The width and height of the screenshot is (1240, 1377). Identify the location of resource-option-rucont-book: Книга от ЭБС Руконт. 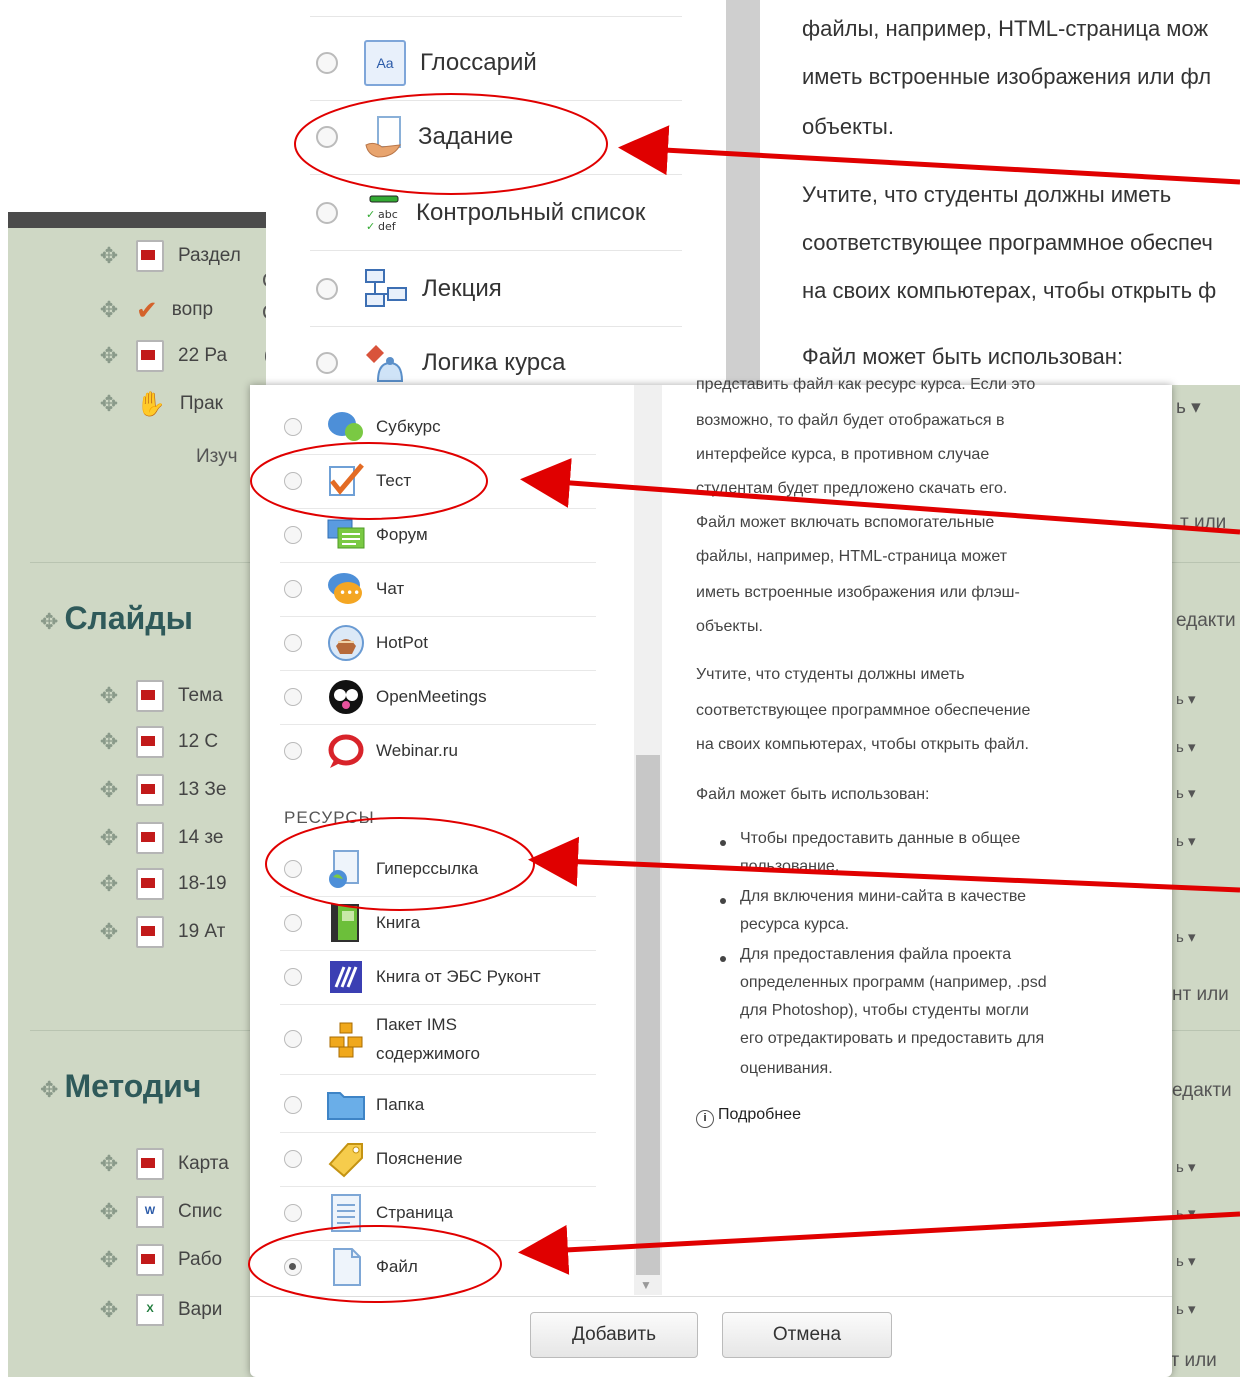
(438, 977).